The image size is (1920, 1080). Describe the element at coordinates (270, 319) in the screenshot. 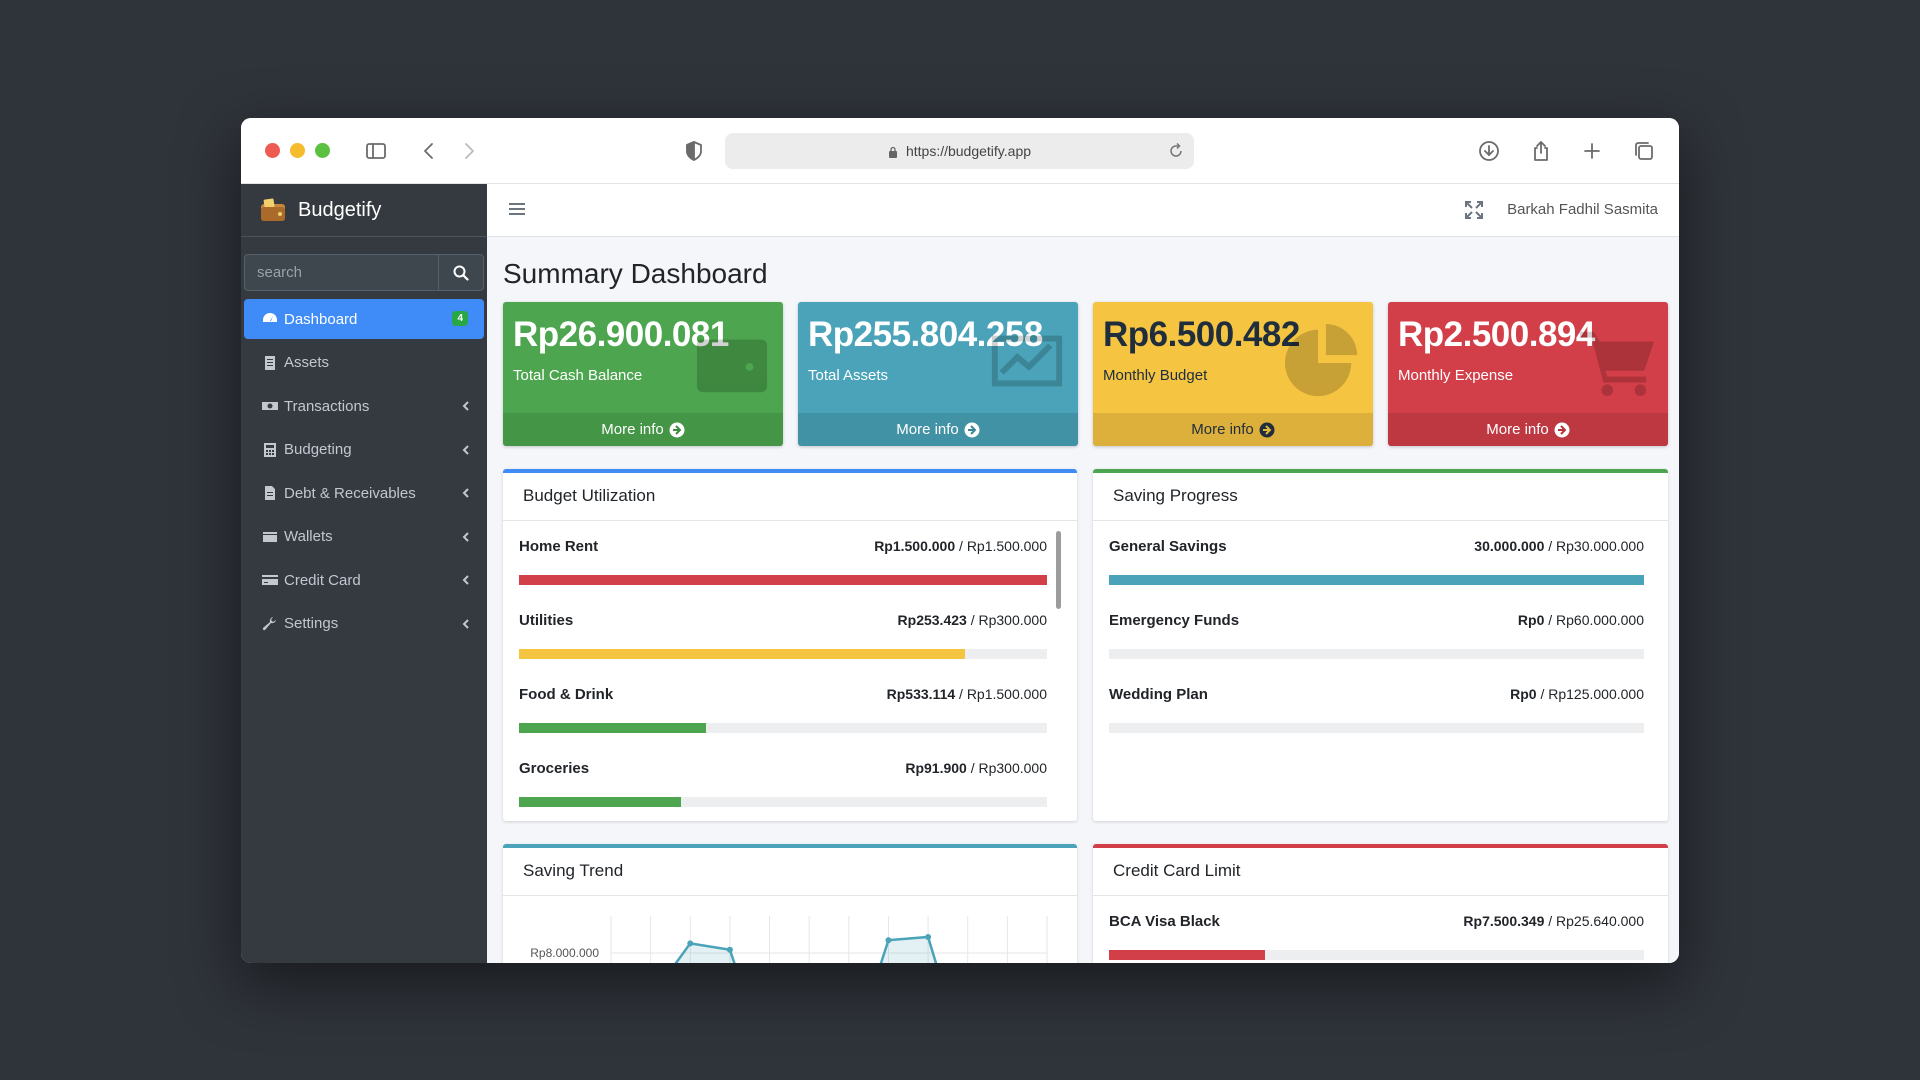

I see `tachometer-icon` at that location.